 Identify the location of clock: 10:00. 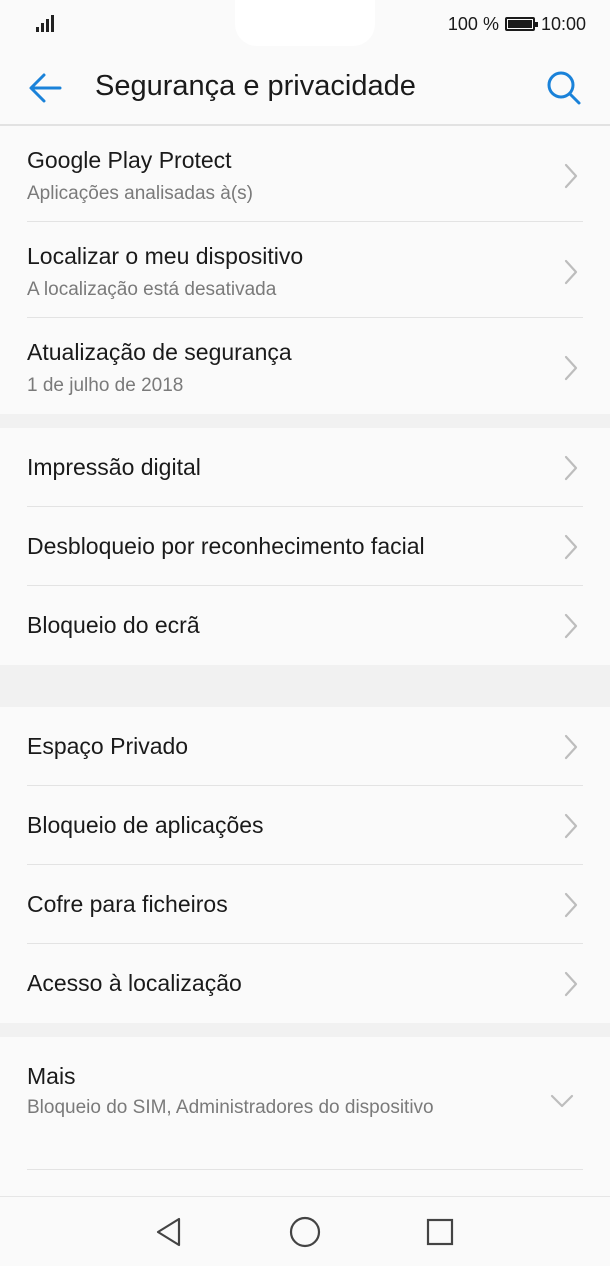
(563, 23).